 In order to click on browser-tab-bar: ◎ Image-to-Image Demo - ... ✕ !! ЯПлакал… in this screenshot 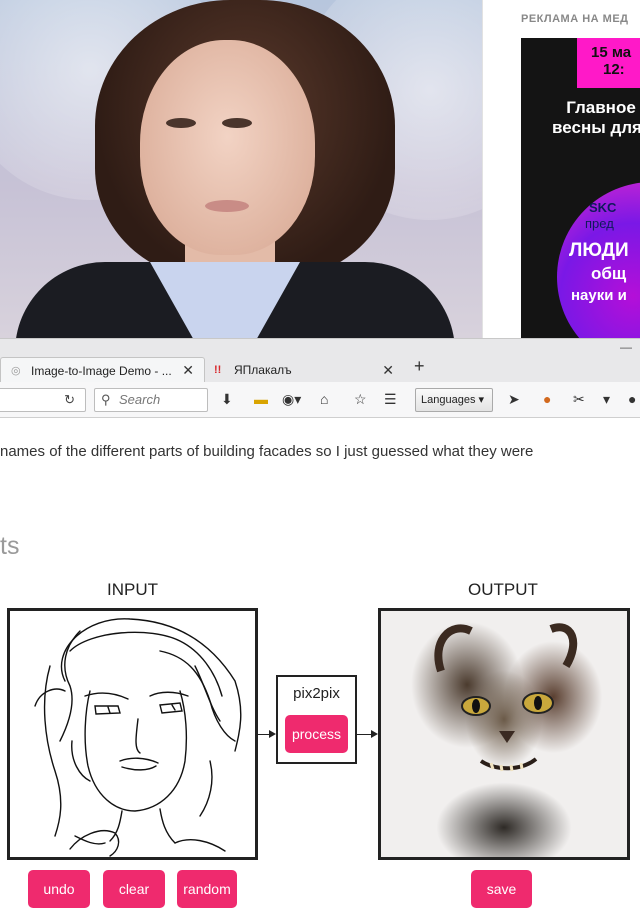, I will do `click(320, 360)`.